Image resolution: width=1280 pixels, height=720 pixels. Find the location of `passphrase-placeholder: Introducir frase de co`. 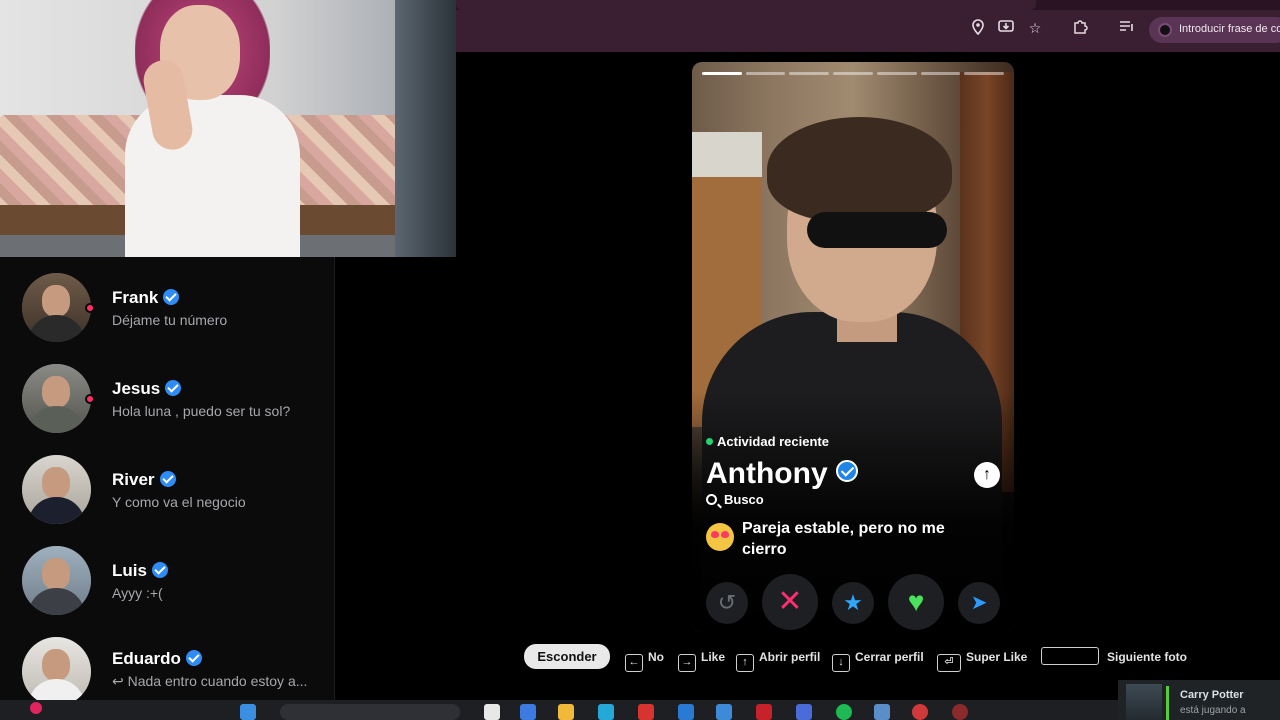

passphrase-placeholder: Introducir frase de co is located at coordinates (1229, 29).